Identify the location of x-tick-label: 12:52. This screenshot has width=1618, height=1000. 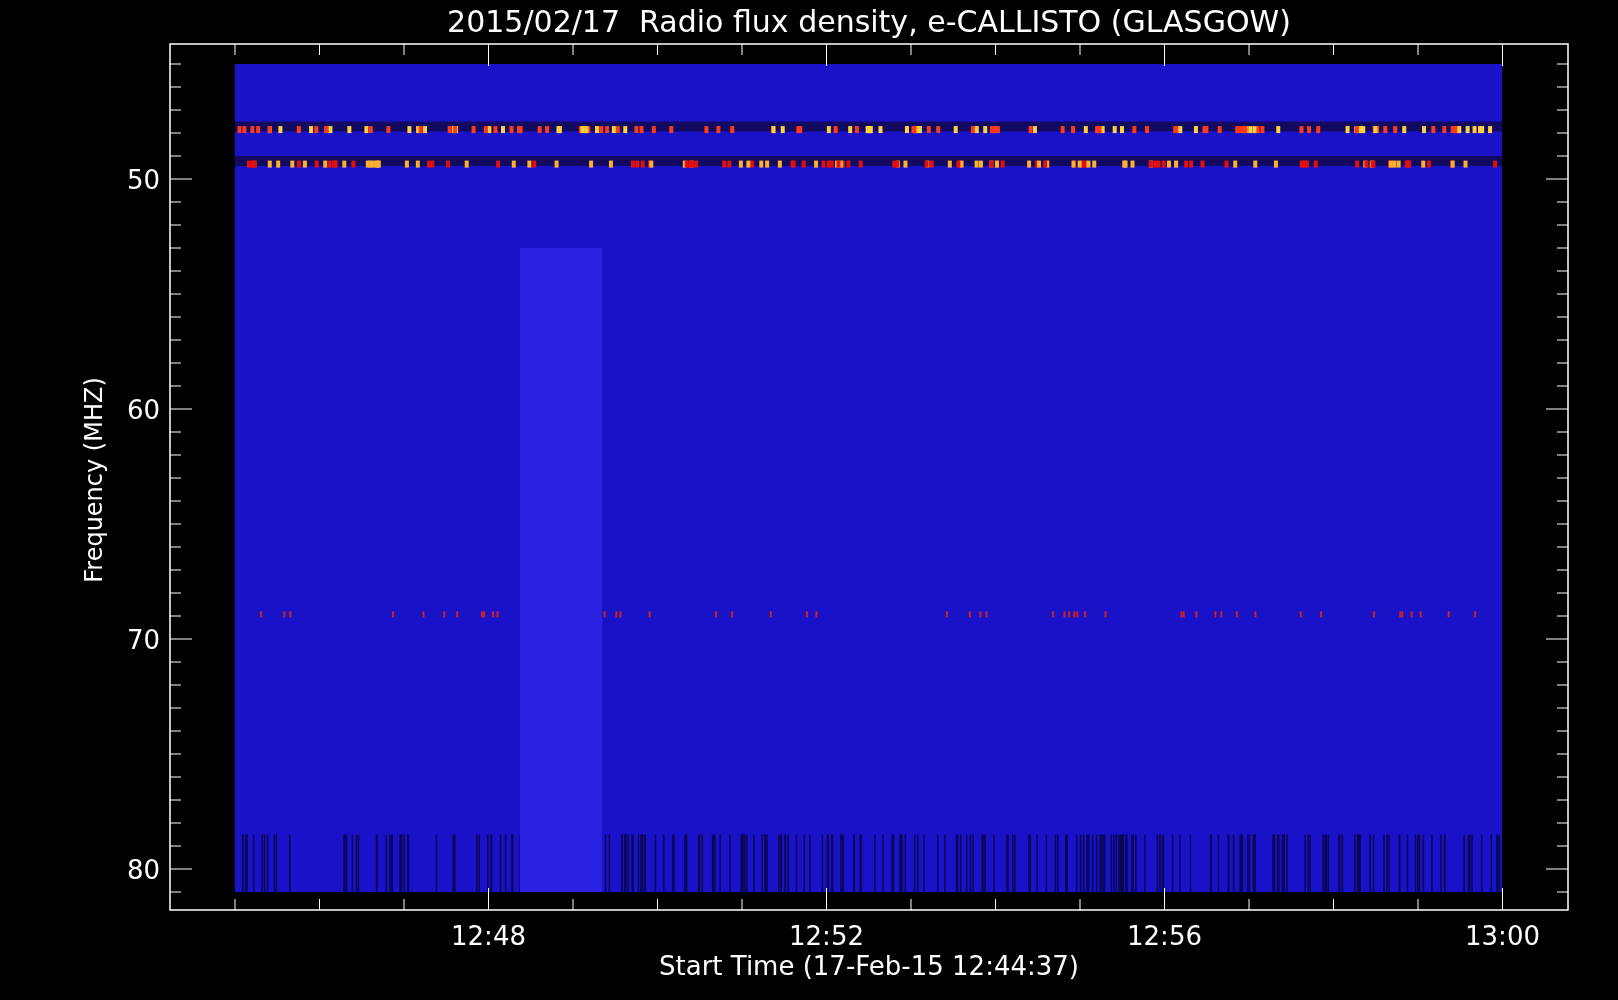
(826, 936).